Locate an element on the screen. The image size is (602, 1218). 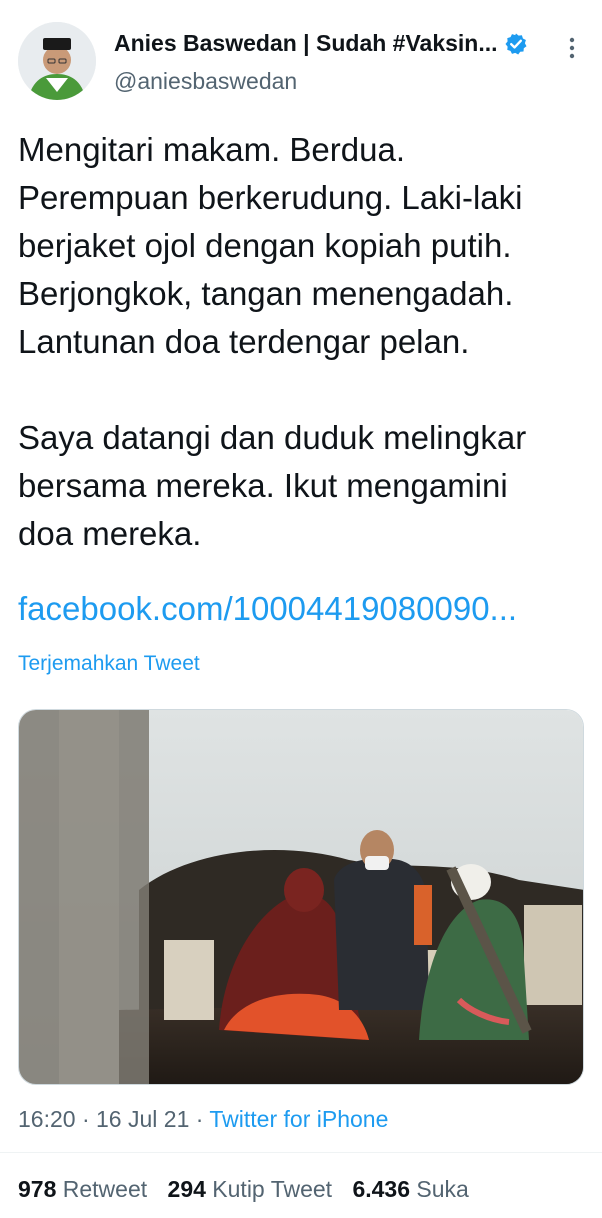
author-handle: @aniesbaswedan is located at coordinates (205, 81).